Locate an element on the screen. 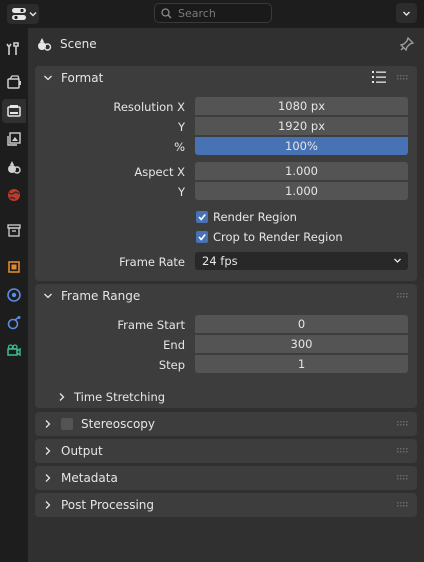  tab-collection is located at coordinates (14, 230).